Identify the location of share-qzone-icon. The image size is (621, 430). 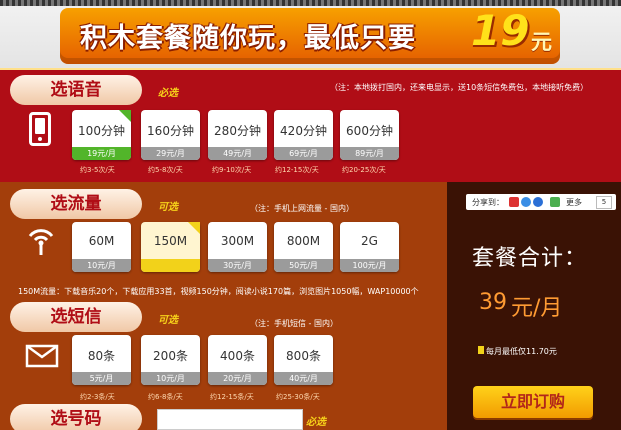
(526, 202).